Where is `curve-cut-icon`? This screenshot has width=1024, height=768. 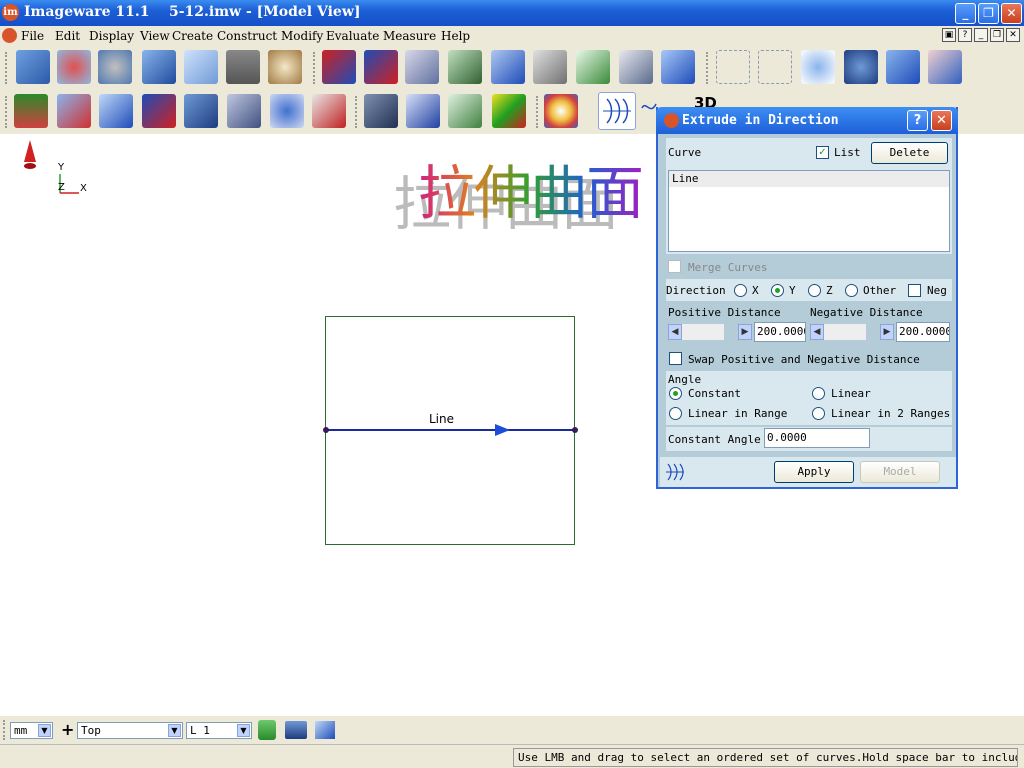
curve-cut-icon is located at coordinates (74, 111).